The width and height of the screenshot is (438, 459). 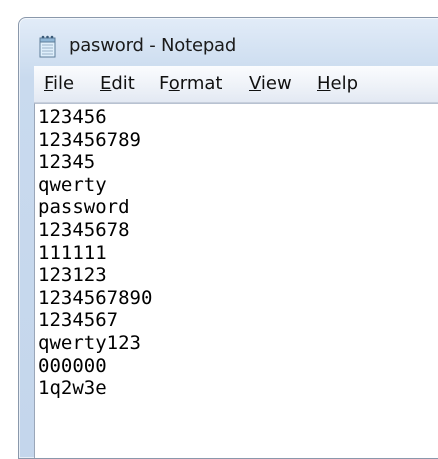 I want to click on menu-bar: File Edit Format View Help, so click(x=236, y=84).